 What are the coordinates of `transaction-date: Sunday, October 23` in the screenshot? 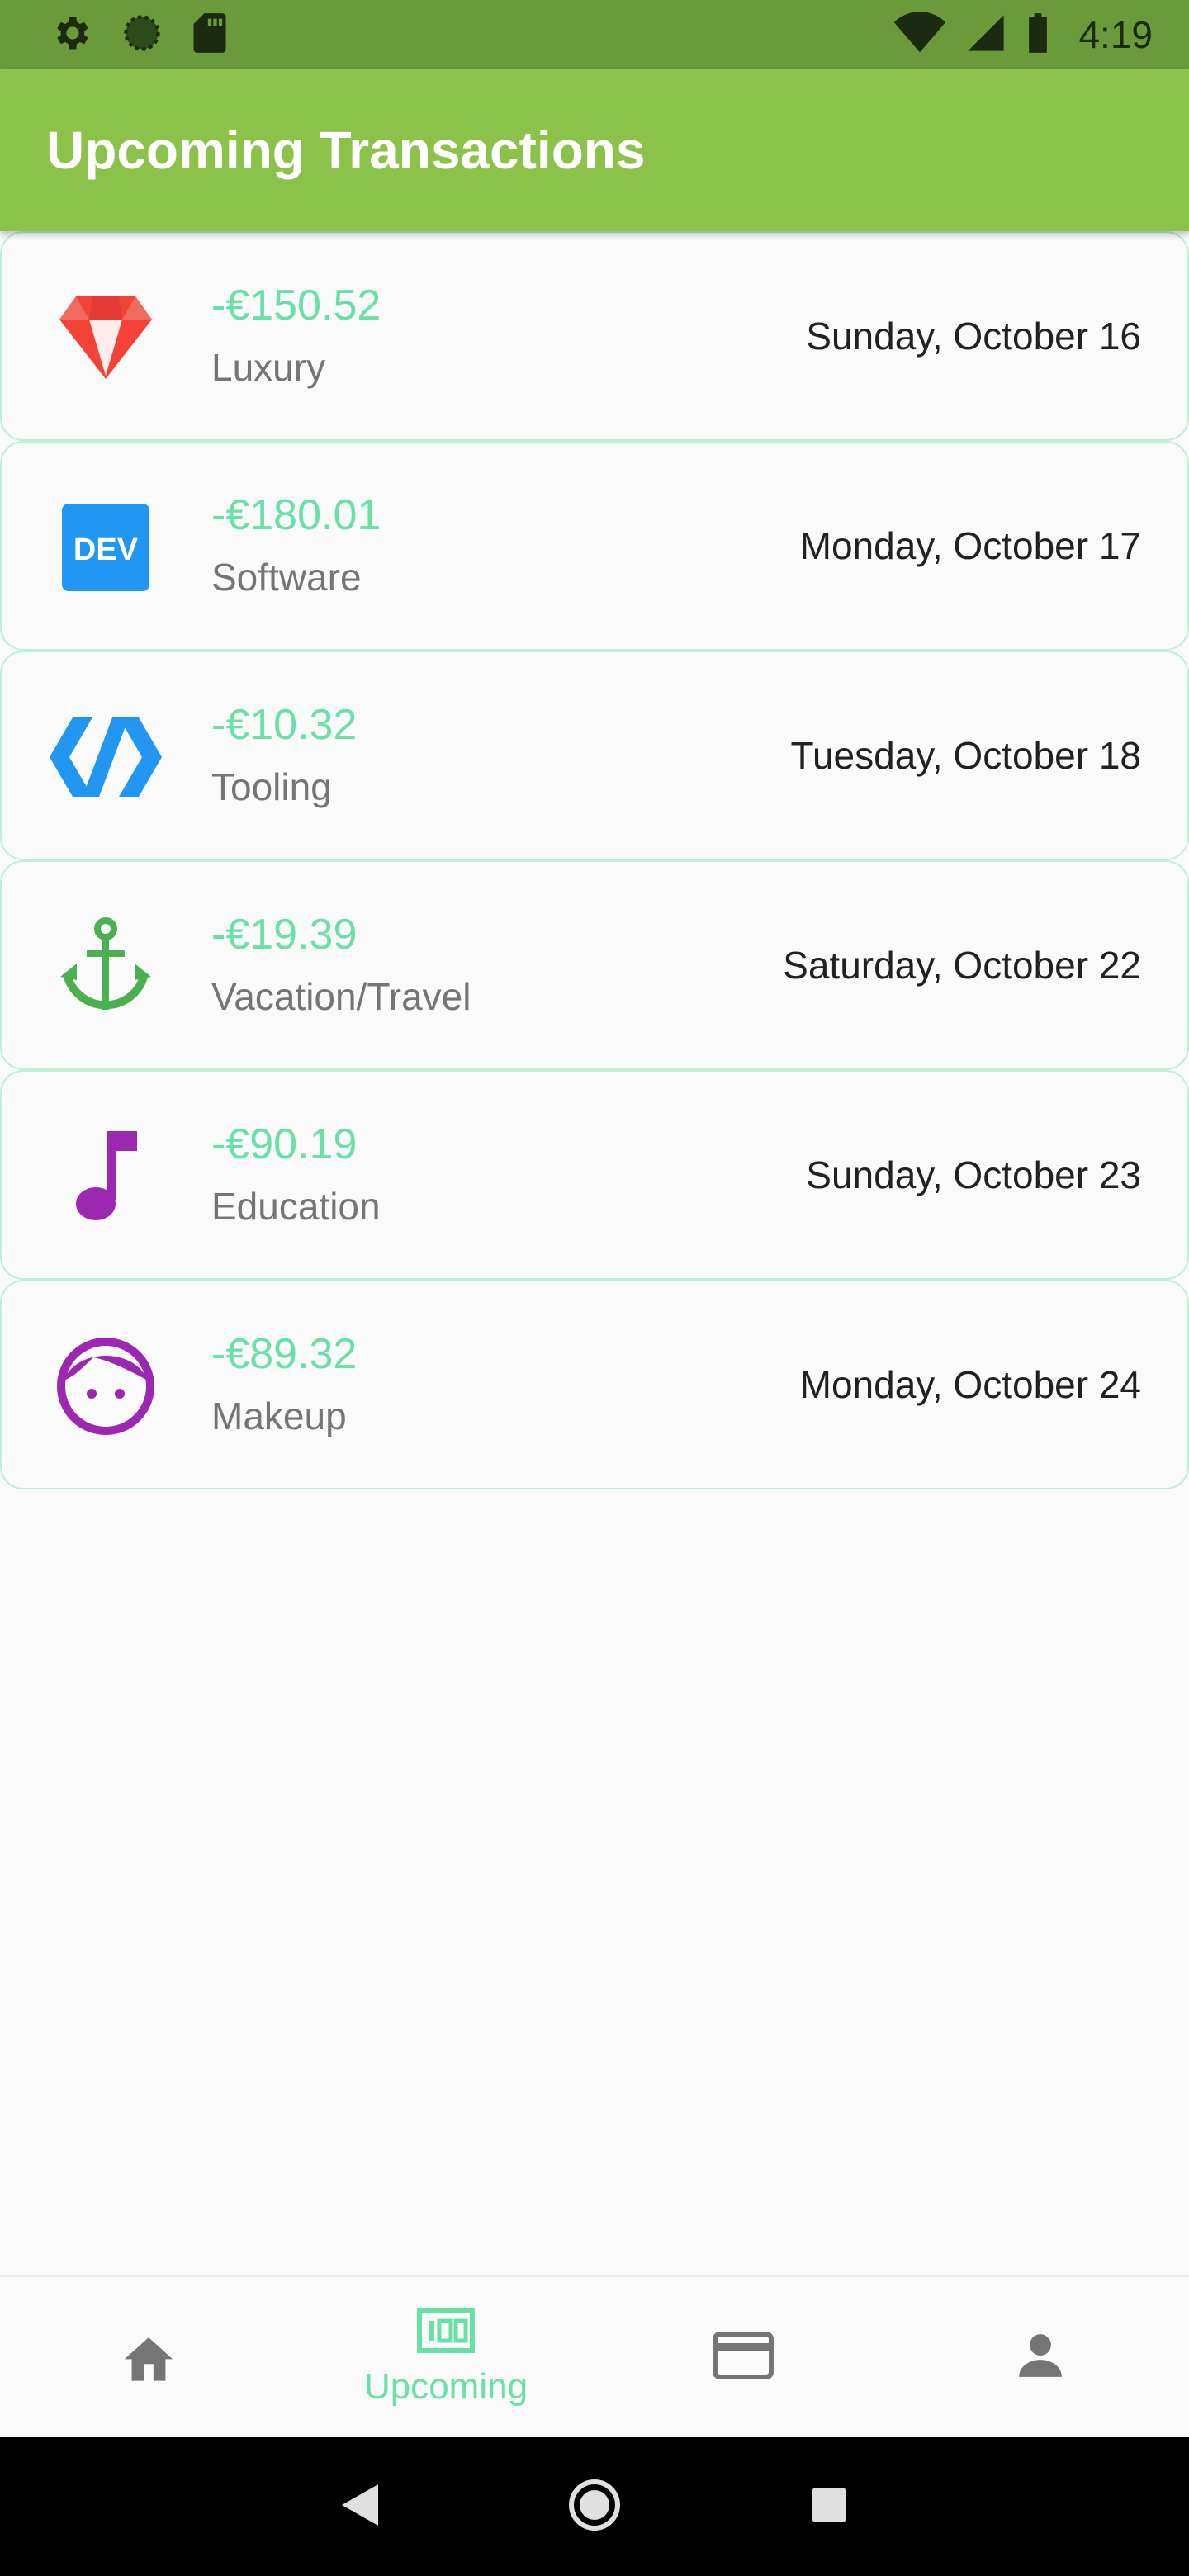 It's located at (973, 1174).